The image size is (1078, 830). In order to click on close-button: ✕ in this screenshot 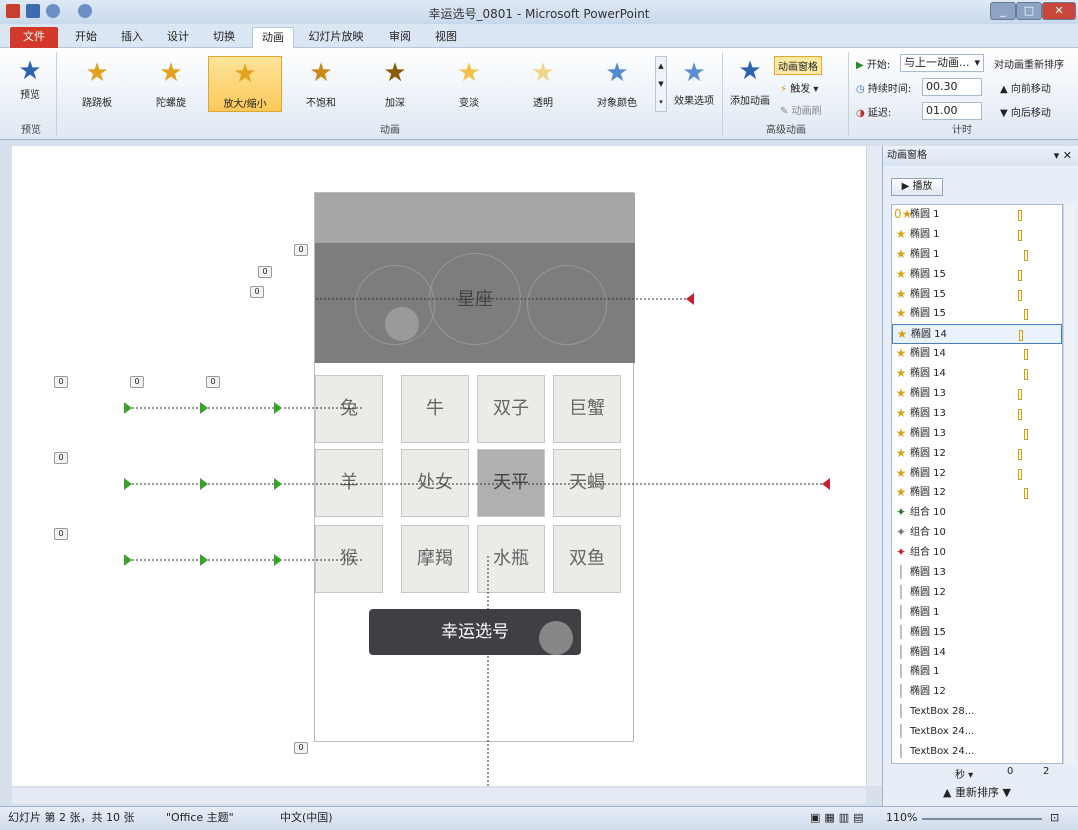, I will do `click(1059, 11)`.